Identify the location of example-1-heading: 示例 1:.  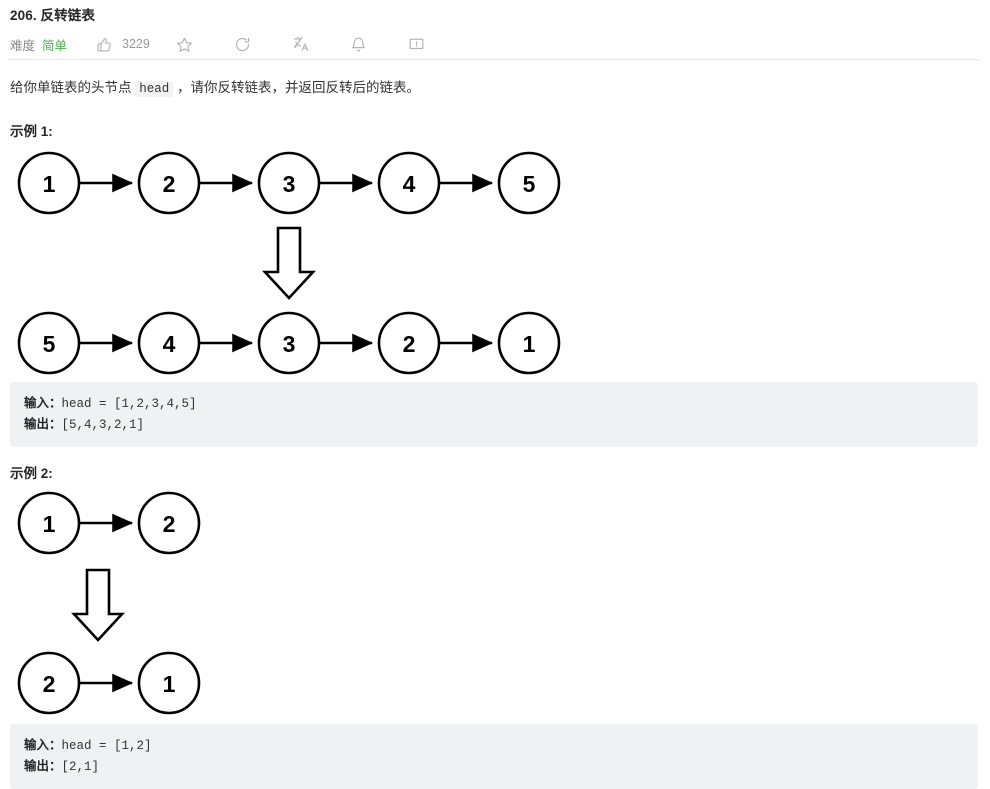
(31, 131).